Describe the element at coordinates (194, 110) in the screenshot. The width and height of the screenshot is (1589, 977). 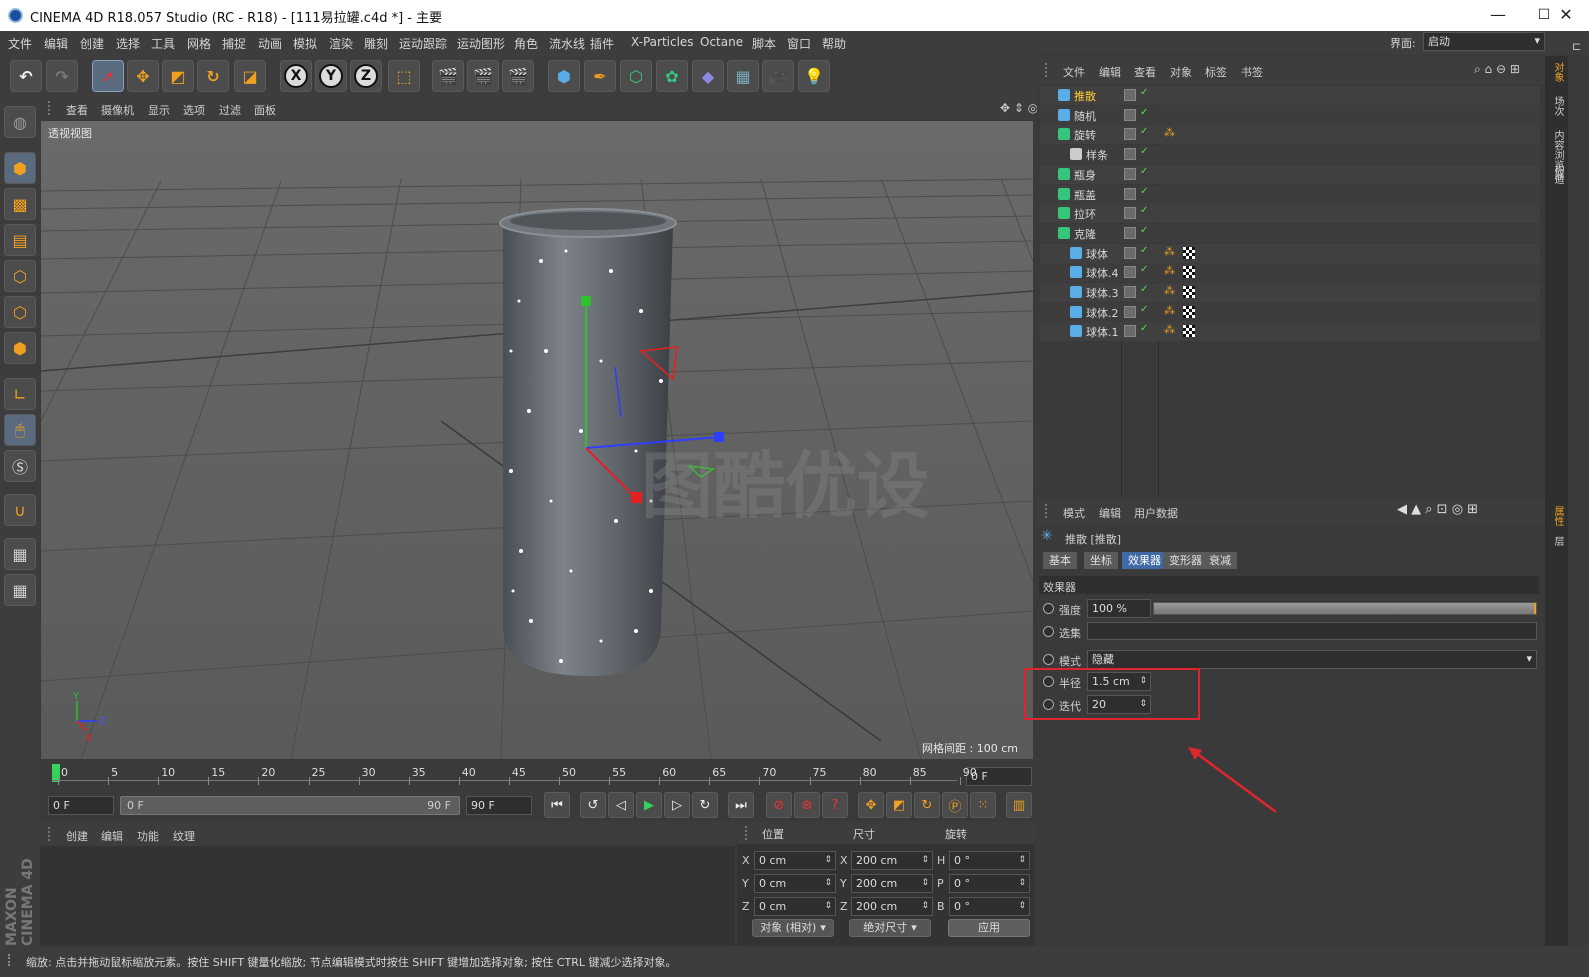
I see `viewport-menu-3: 选项` at that location.